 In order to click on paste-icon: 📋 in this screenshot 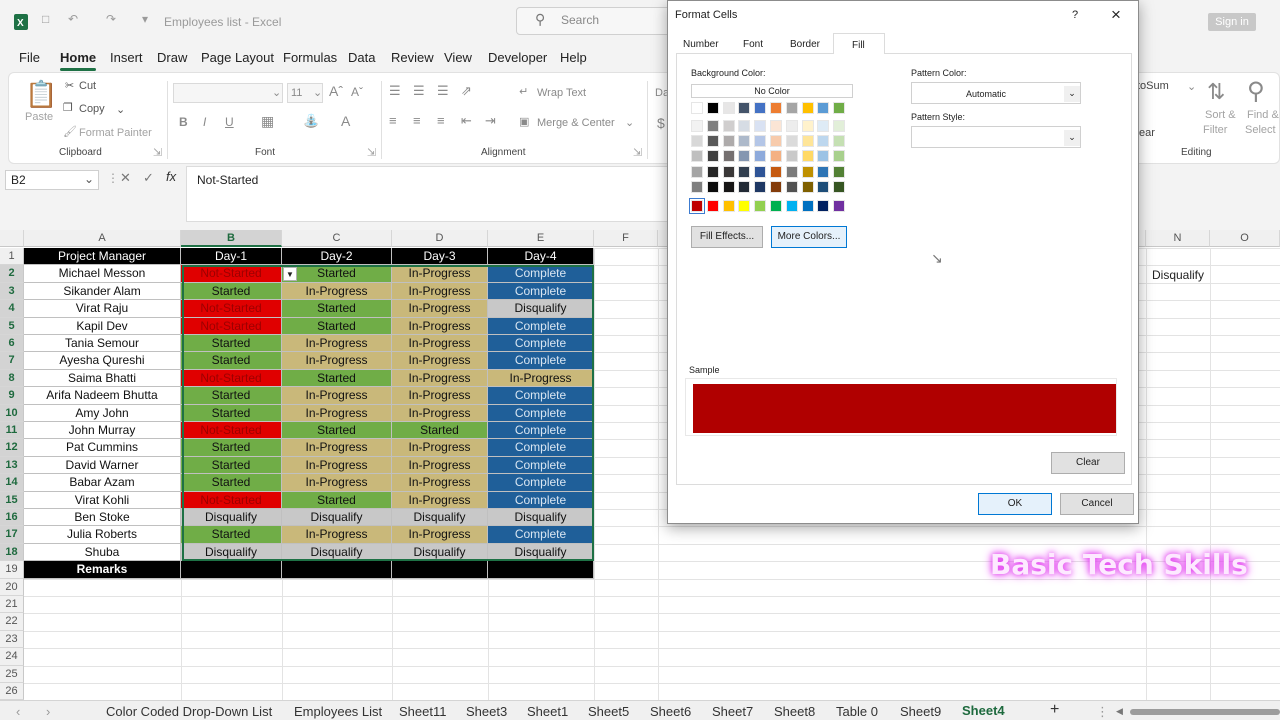, I will do `click(41, 94)`.